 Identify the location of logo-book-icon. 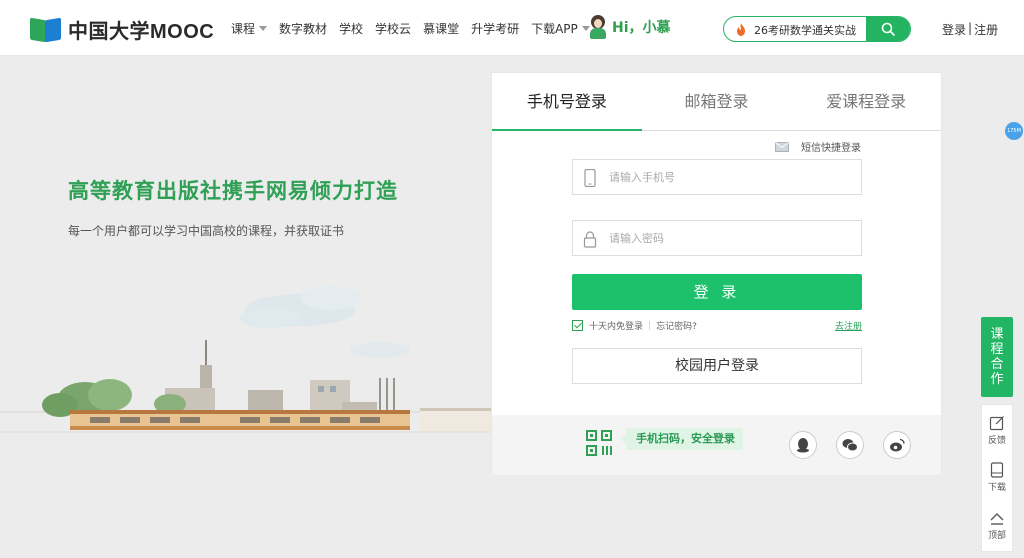
(46, 30).